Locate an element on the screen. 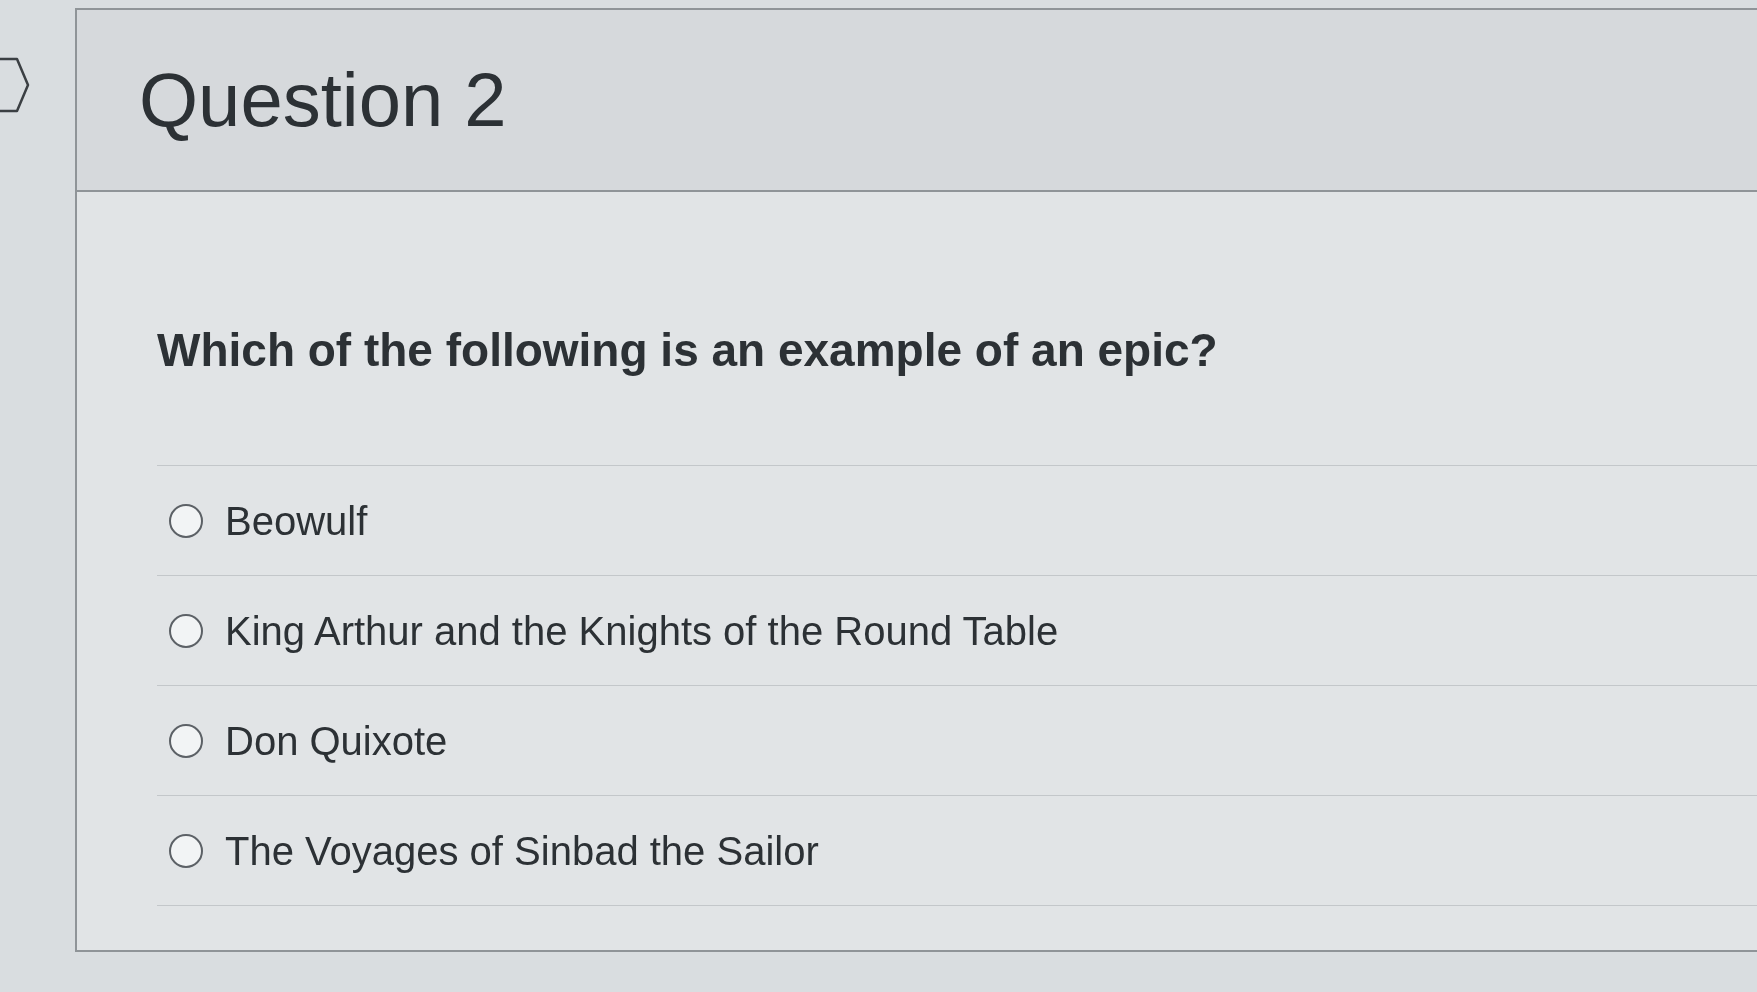  tag-outline-icon is located at coordinates (15, 85).